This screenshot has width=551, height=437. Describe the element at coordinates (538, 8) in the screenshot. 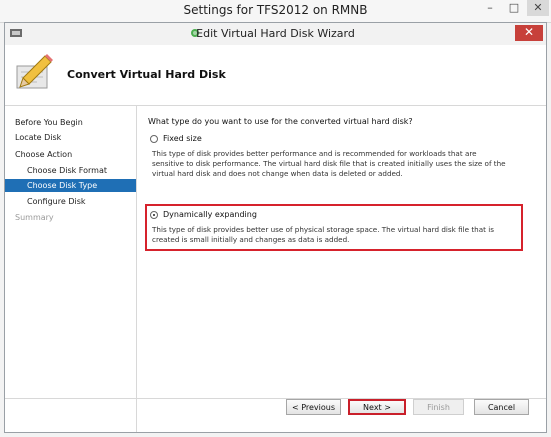

I see `outer-close-button: ✕` at that location.